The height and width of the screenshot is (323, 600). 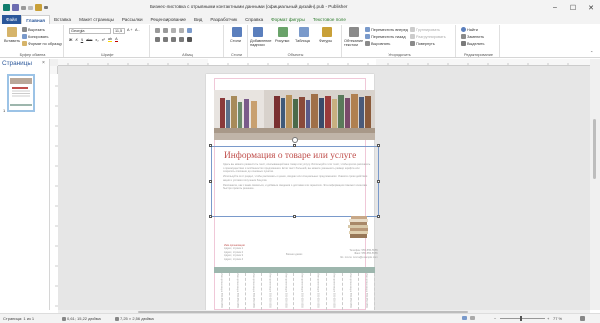 What do you see at coordinates (38, 7) in the screenshot?
I see `print-icon` at bounding box center [38, 7].